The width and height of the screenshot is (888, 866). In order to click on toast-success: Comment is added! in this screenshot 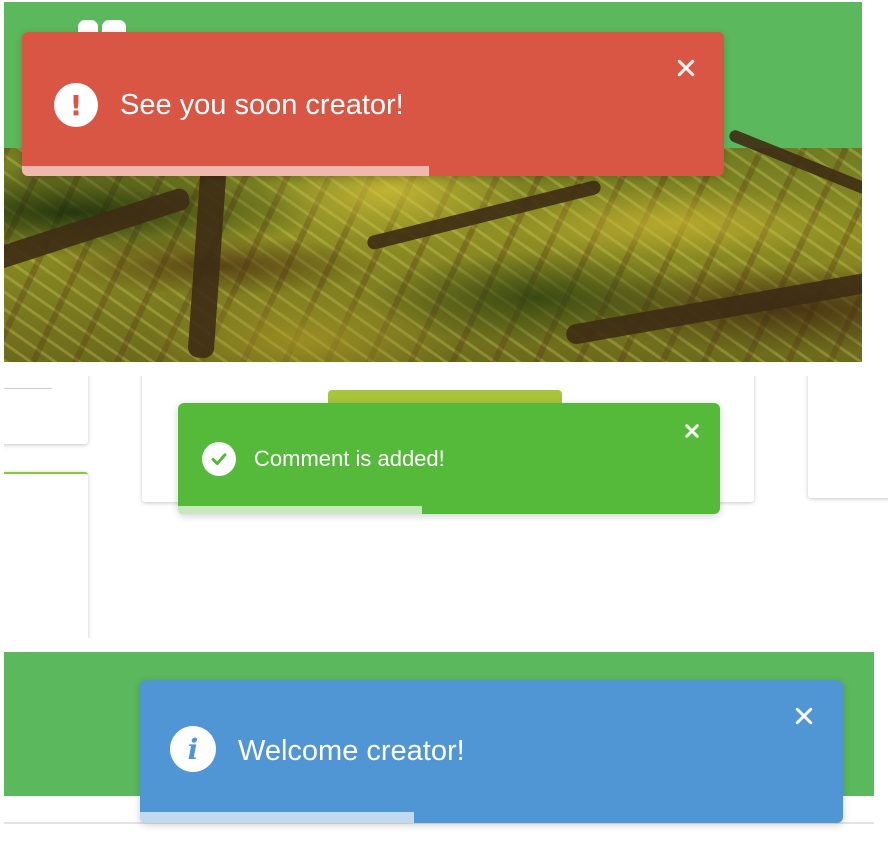, I will do `click(449, 458)`.